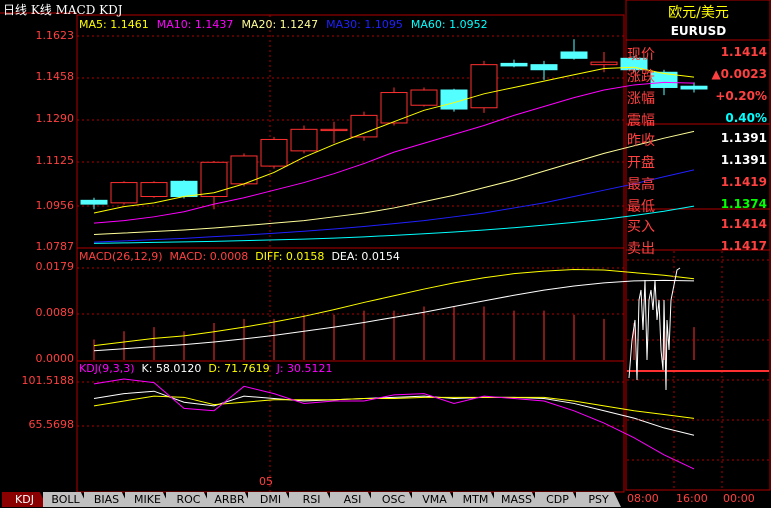 The width and height of the screenshot is (771, 508). What do you see at coordinates (55, 35) in the screenshot?
I see `price-tick: 1.1623` at bounding box center [55, 35].